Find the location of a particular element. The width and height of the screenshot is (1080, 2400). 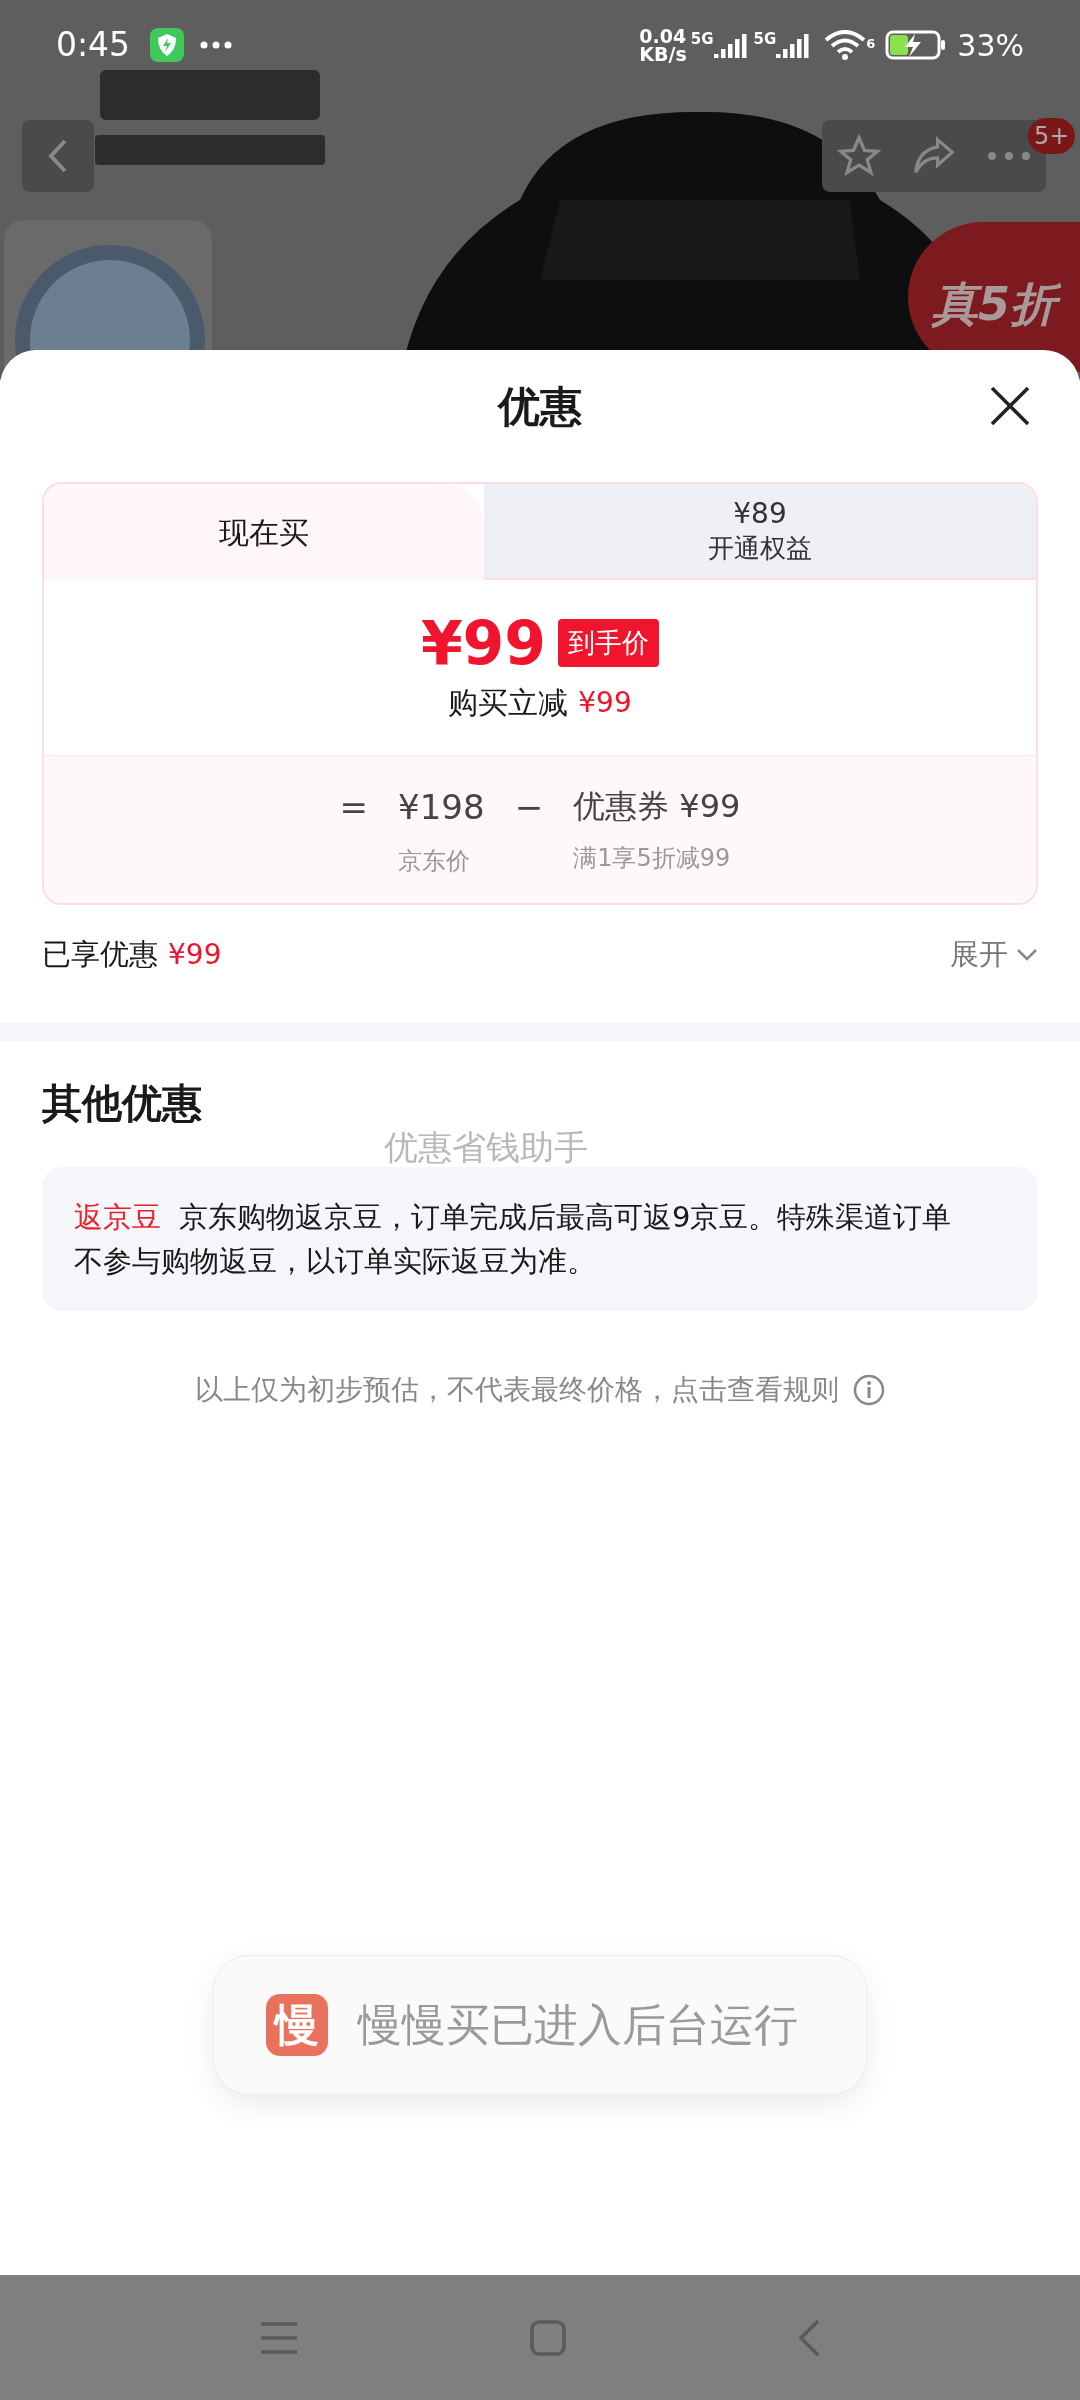

price-tab: 现在买 is located at coordinates (264, 532).